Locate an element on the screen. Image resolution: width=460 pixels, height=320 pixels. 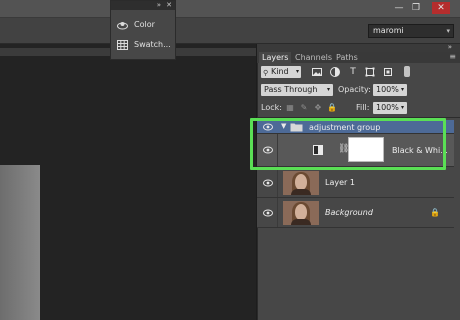
close-button: ✕ is located at coordinates (441, 8).